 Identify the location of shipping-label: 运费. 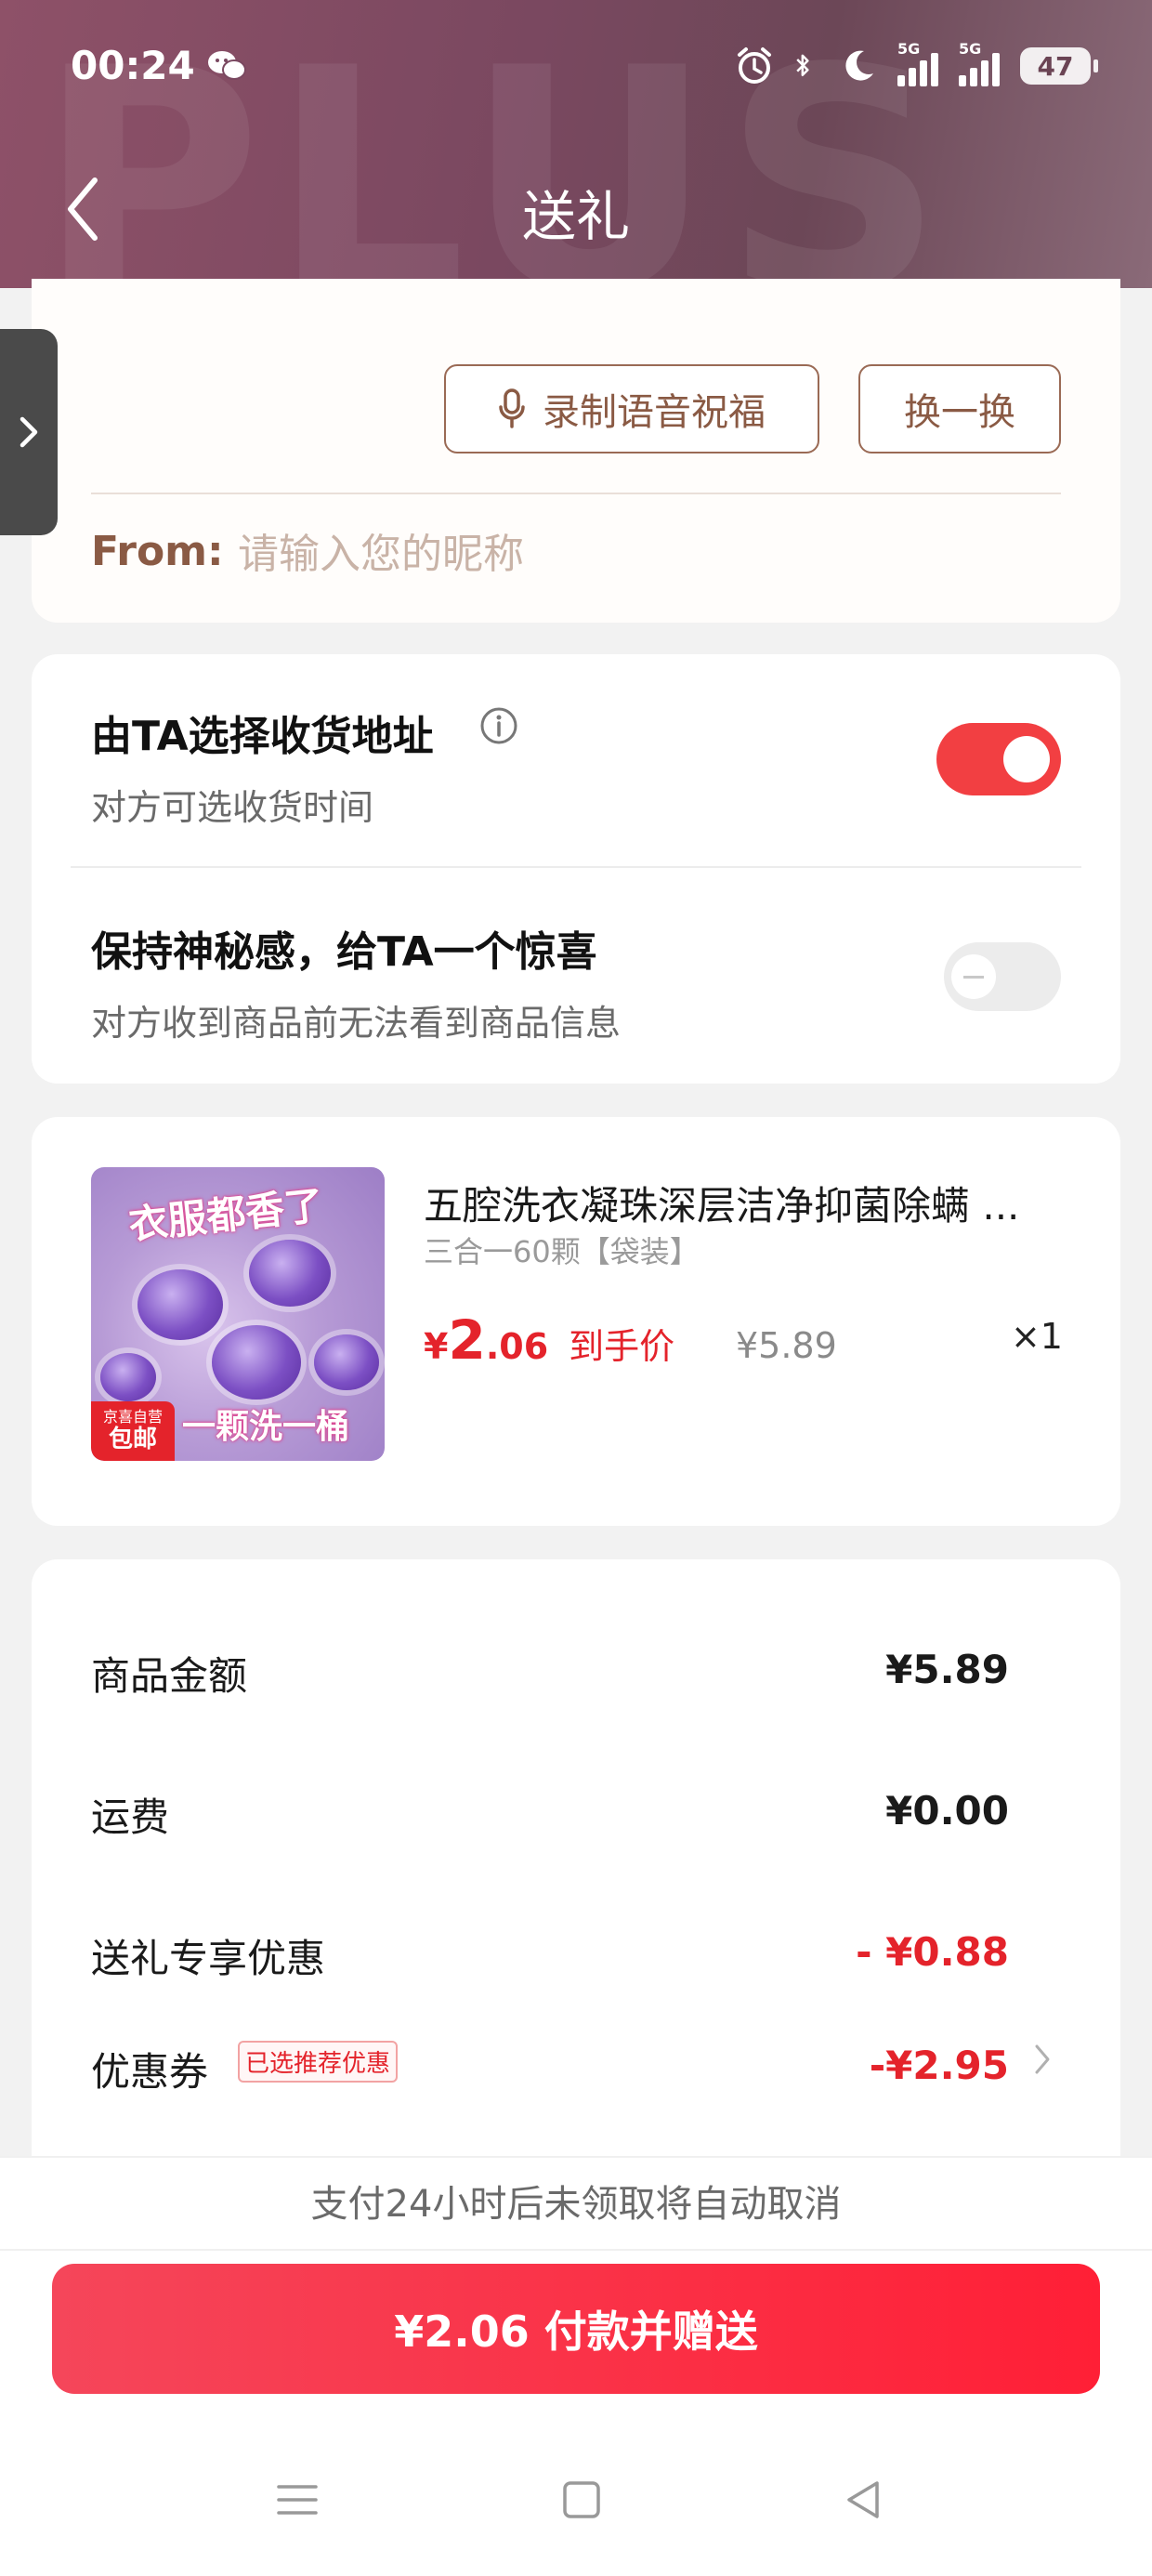
(130, 1817).